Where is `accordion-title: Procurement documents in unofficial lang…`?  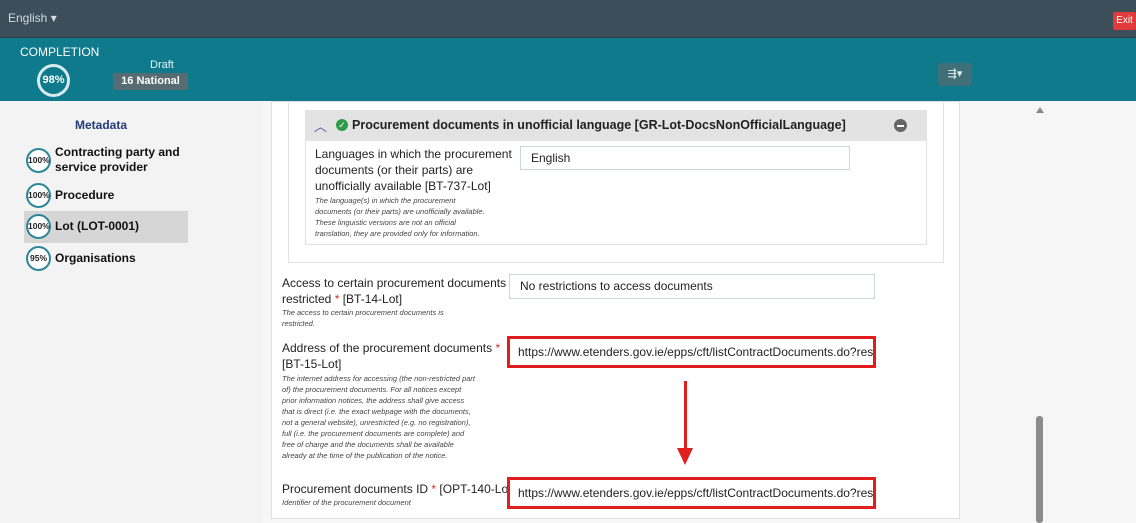 accordion-title: Procurement documents in unofficial lang… is located at coordinates (599, 125).